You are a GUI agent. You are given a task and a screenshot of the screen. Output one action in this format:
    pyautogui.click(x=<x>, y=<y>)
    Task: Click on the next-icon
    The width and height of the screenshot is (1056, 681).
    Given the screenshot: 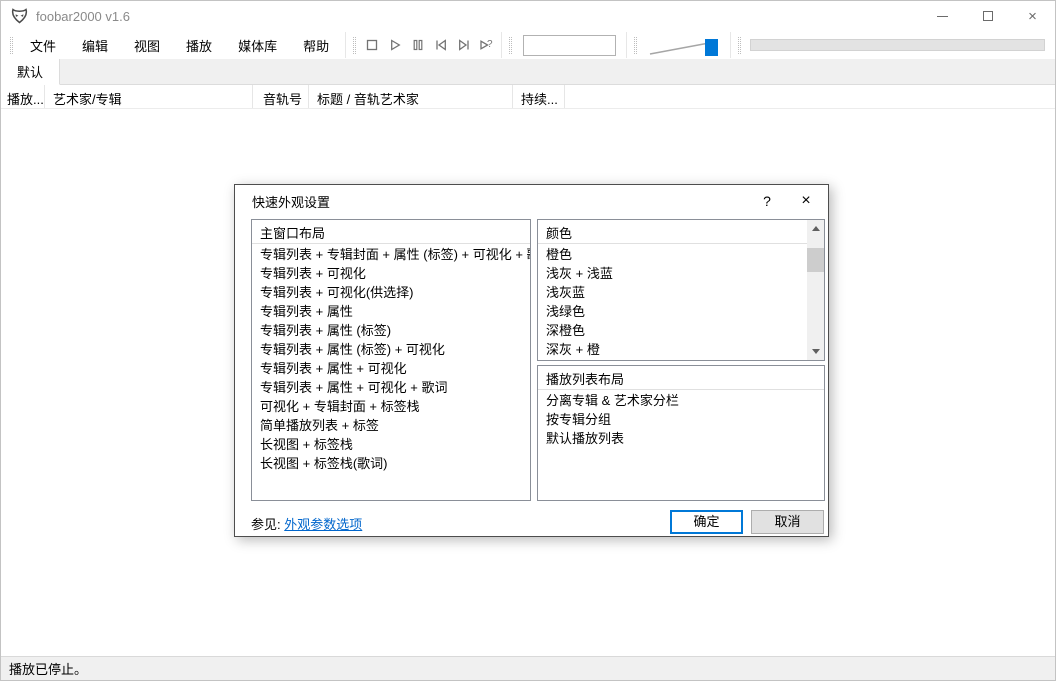 What is the action you would take?
    pyautogui.click(x=463, y=45)
    